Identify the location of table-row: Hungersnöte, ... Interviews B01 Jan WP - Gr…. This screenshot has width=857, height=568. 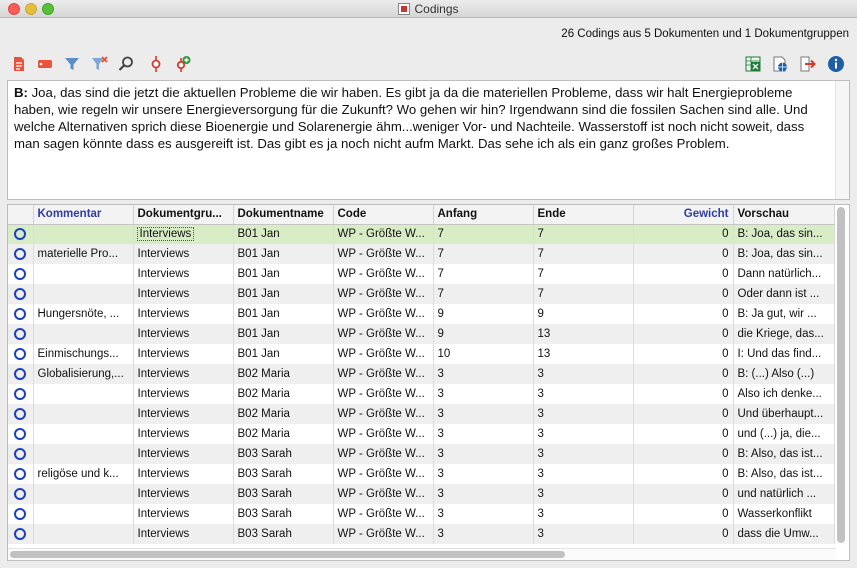
(421, 314).